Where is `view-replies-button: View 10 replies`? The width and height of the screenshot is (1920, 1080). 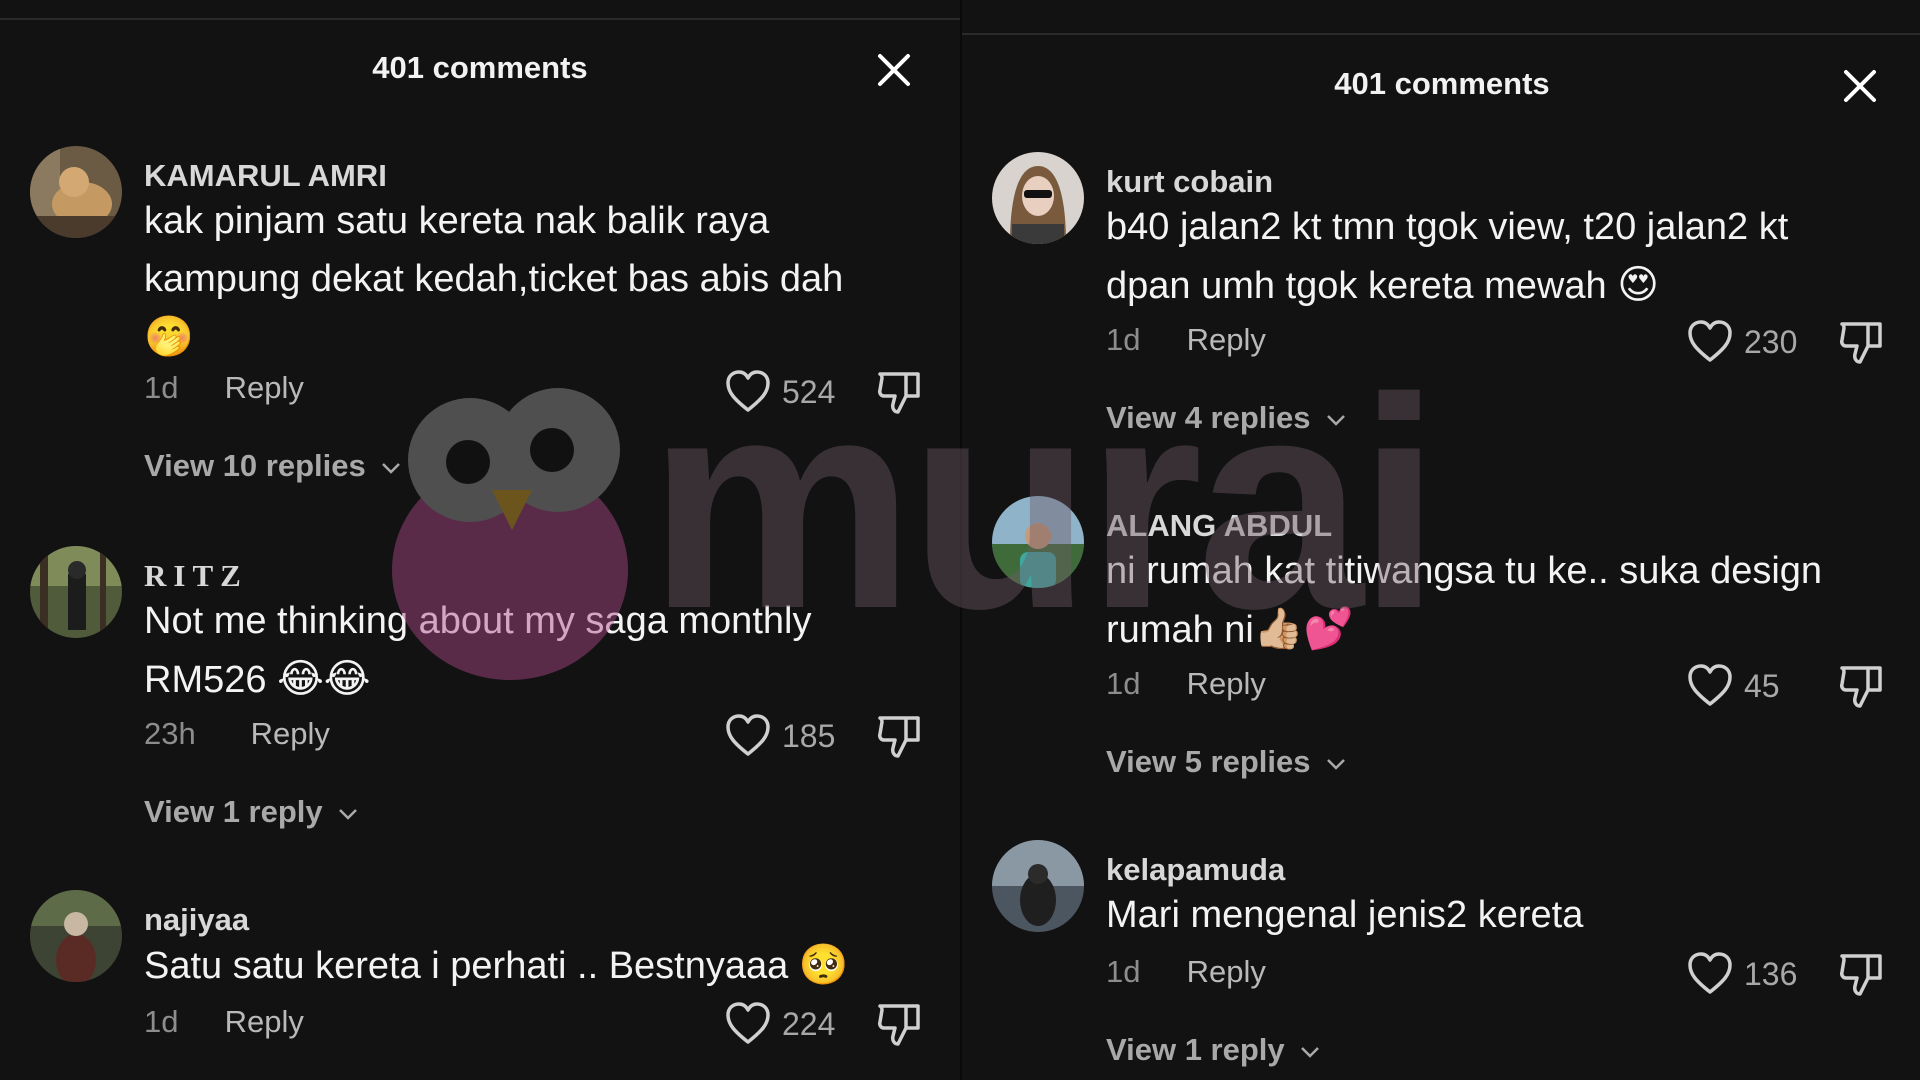
view-replies-button: View 10 replies is located at coordinates (273, 466).